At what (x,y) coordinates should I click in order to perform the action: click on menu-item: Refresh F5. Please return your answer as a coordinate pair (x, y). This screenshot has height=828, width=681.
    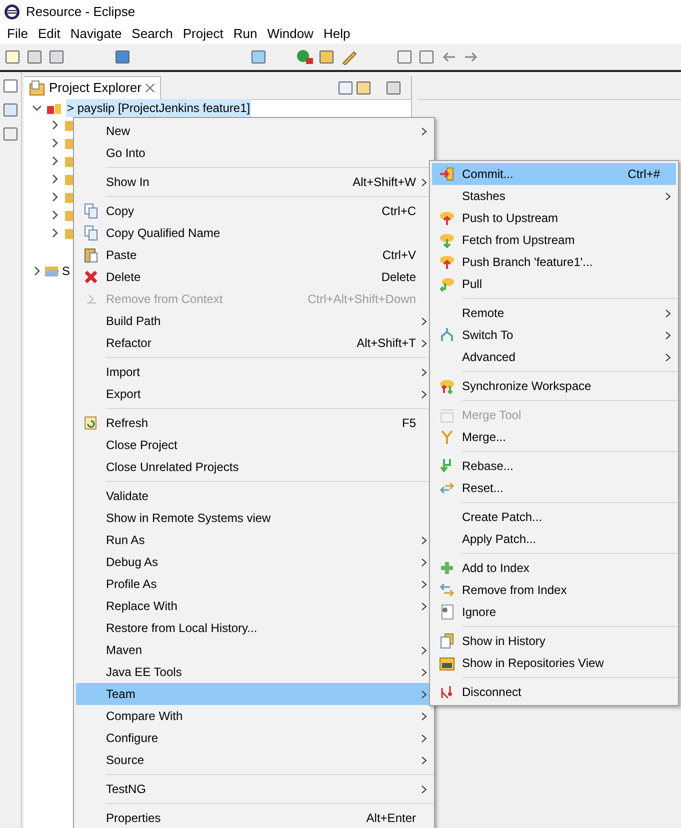
    Looking at the image, I should click on (254, 423).